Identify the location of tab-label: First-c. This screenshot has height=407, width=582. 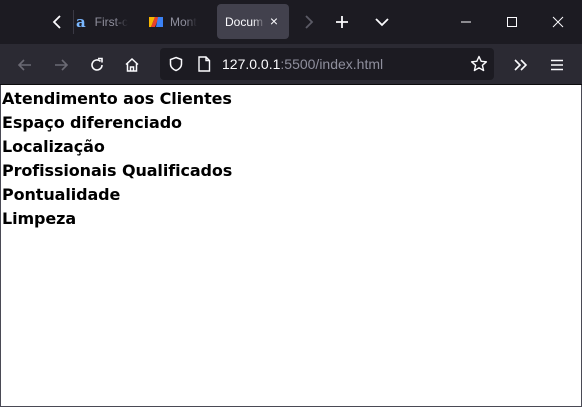
(111, 22).